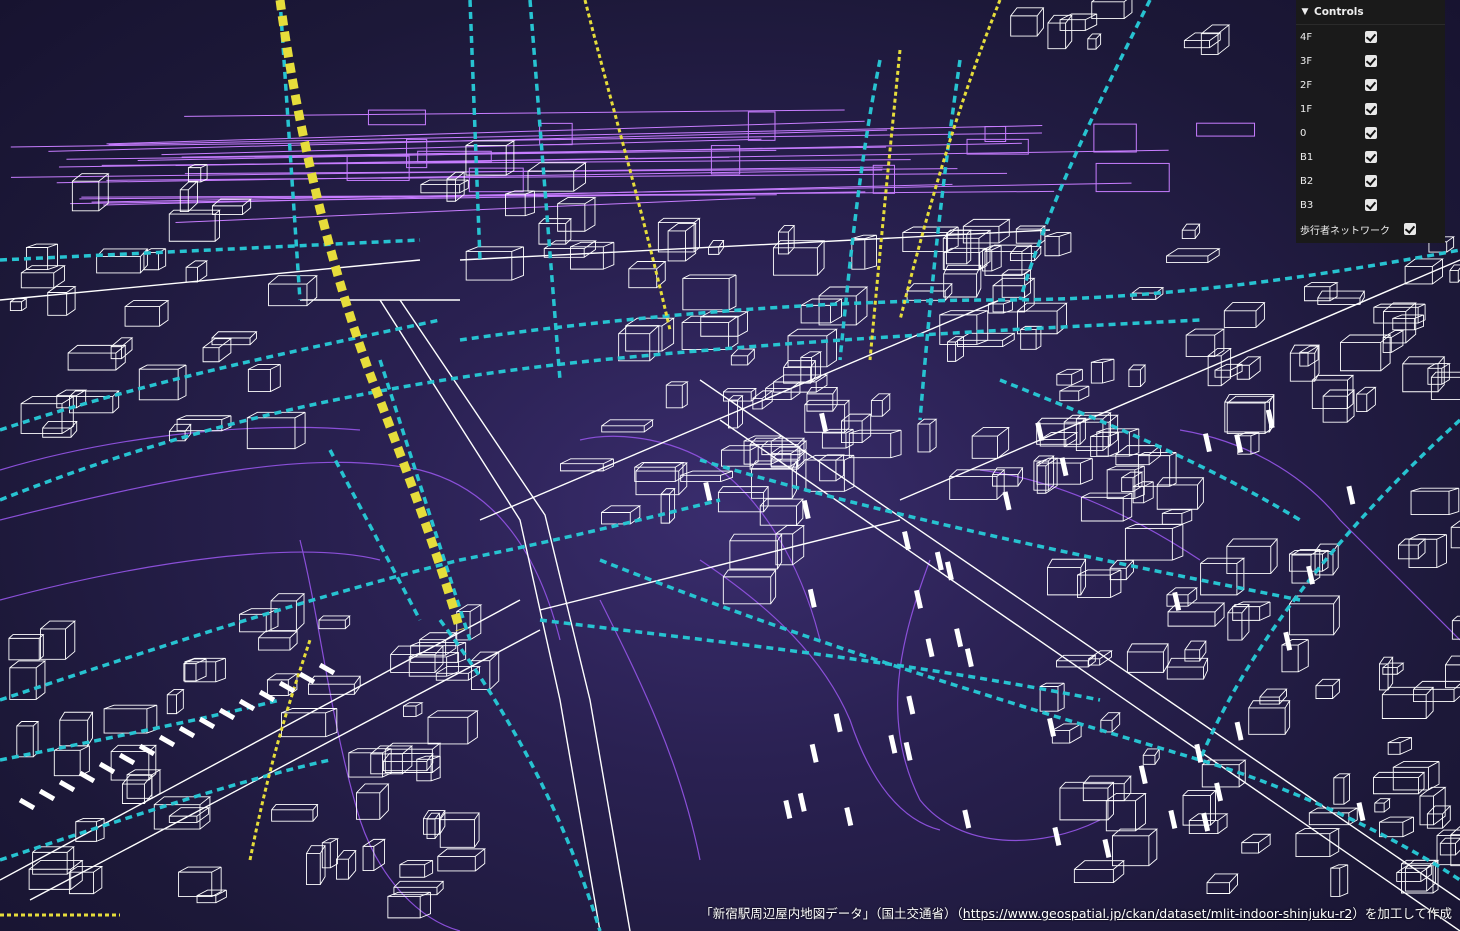 The height and width of the screenshot is (931, 1460). I want to click on floor-4f-outline, so click(514, 113).